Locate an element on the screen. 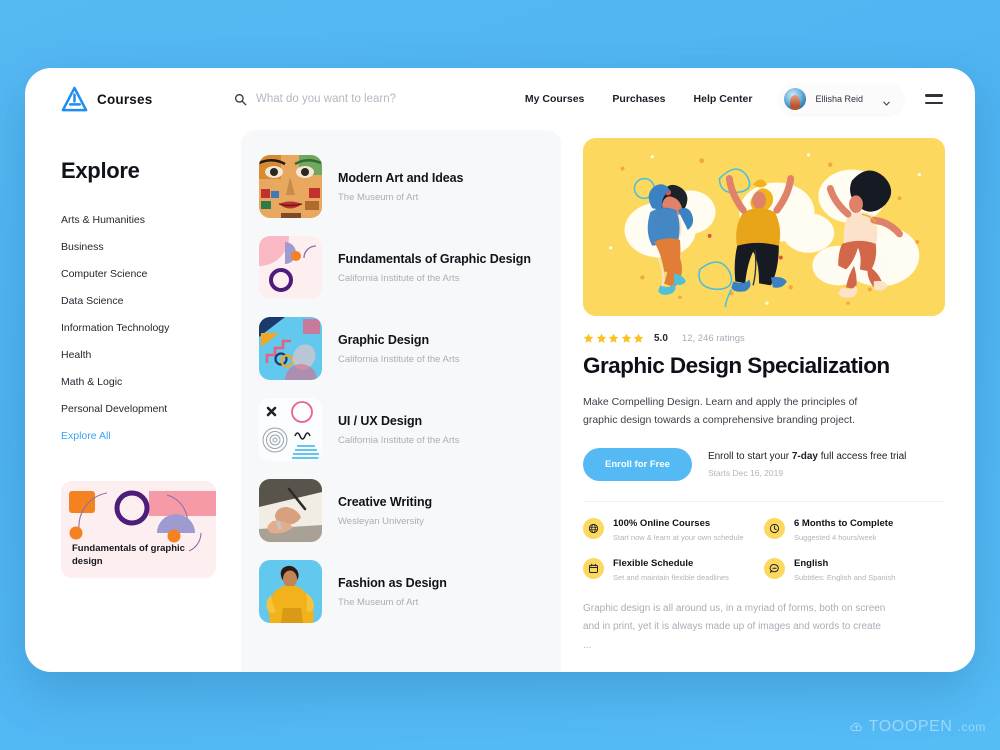  jumping-people-illustration is located at coordinates (764, 227).